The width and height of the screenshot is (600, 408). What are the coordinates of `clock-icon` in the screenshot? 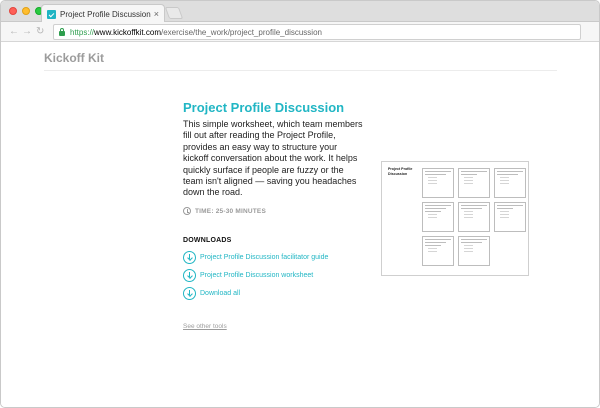 It's located at (187, 211).